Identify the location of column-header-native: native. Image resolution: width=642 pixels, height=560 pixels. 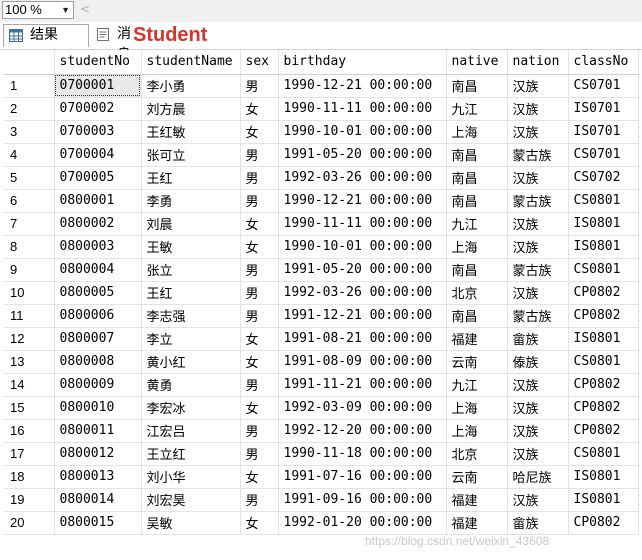
(477, 62).